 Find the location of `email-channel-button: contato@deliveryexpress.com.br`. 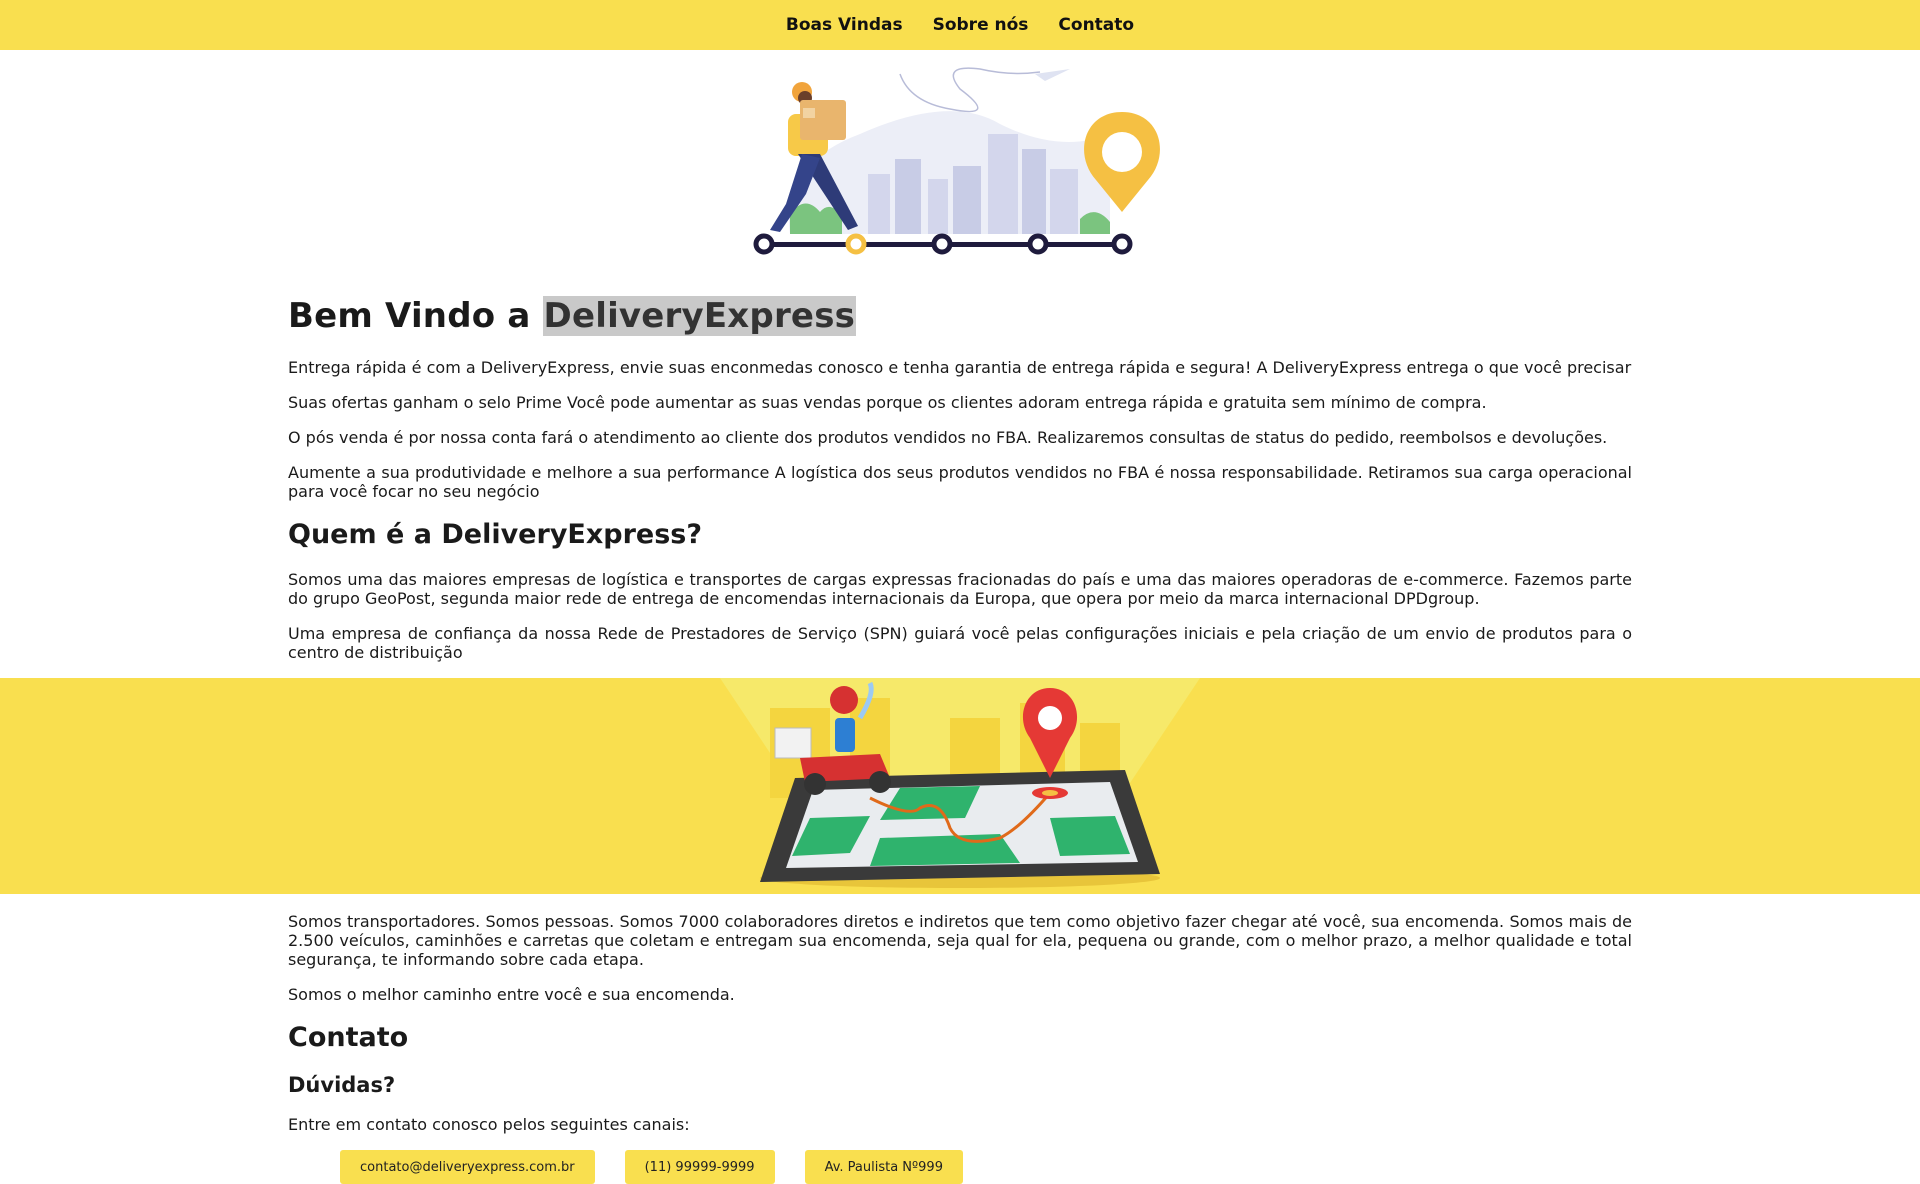

email-channel-button: contato@deliveryexpress.com.br is located at coordinates (467, 1167).